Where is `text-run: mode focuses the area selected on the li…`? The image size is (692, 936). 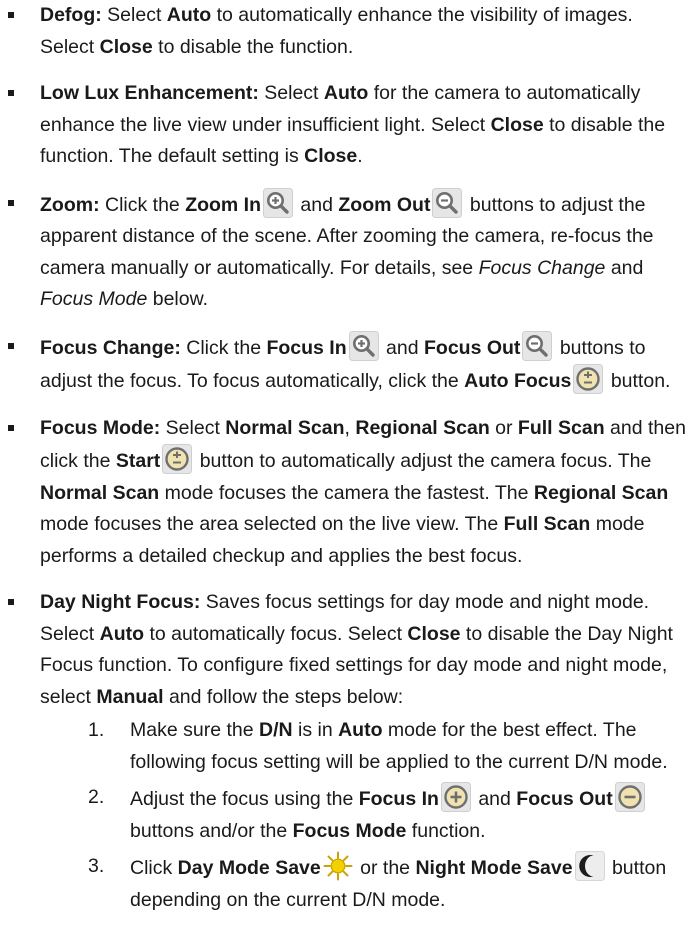
text-run: mode focuses the area selected on the li… is located at coordinates (272, 524).